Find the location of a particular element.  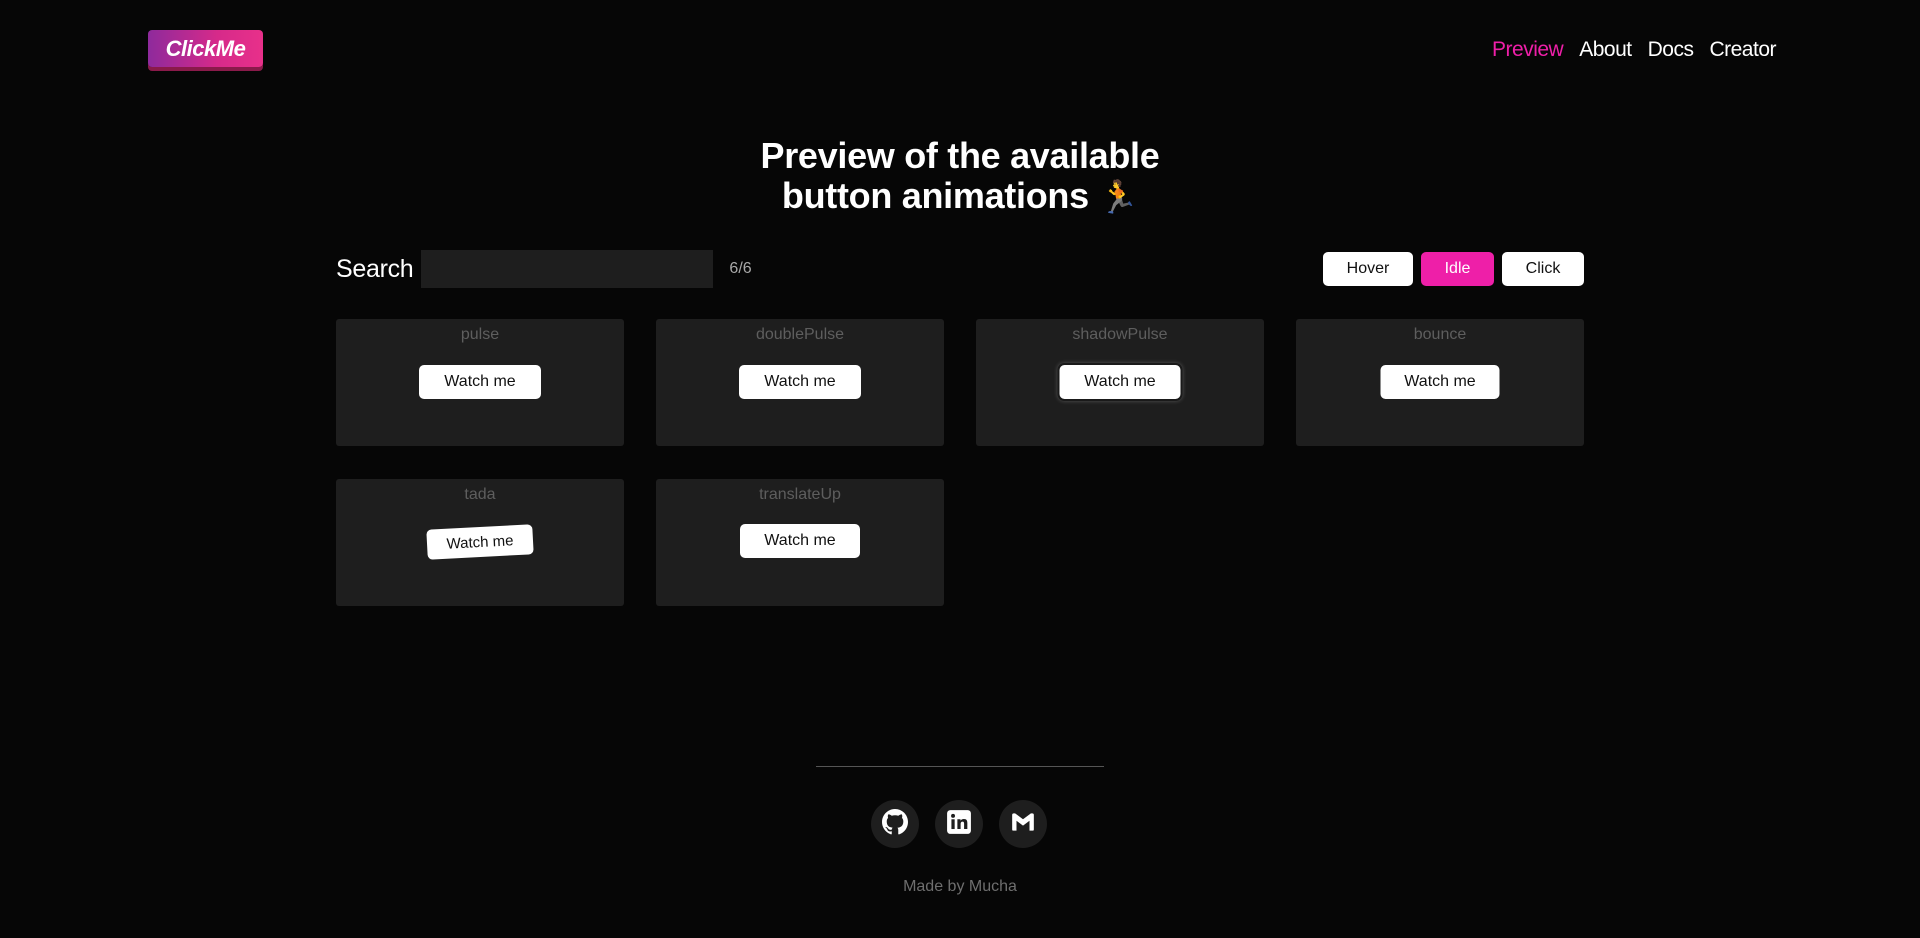

search-bar: Search 6/6 is located at coordinates (544, 269).